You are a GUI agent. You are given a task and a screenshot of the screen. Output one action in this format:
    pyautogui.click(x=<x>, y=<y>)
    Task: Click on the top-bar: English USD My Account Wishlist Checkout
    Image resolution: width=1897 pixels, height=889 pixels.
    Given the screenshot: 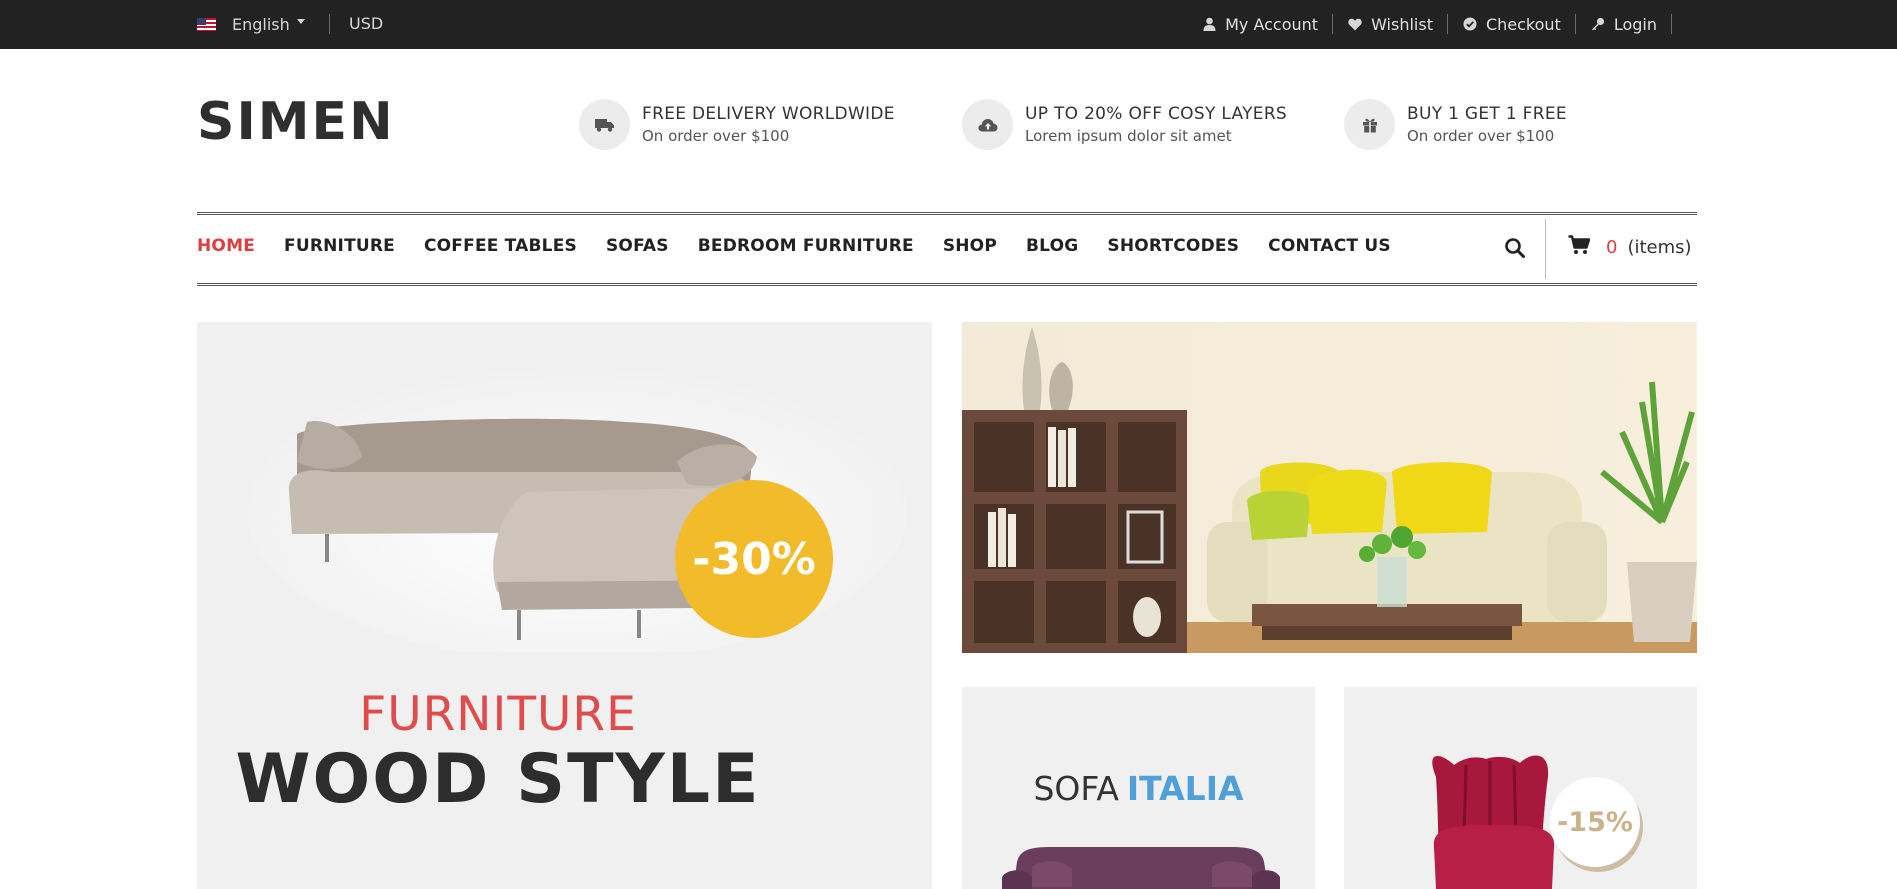 What is the action you would take?
    pyautogui.click(x=948, y=24)
    